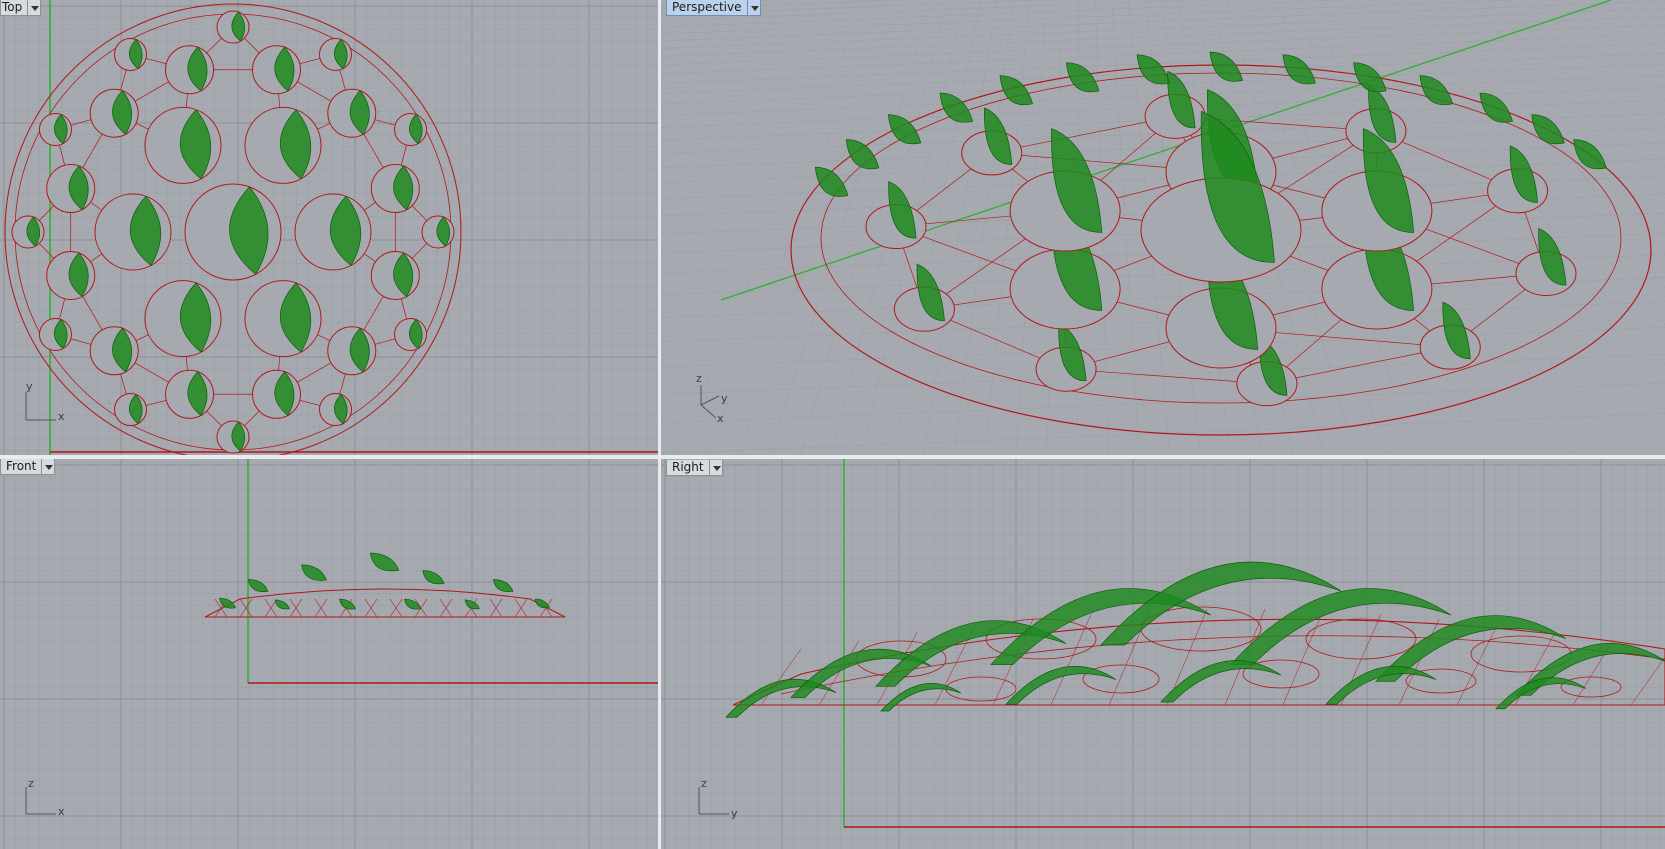 The width and height of the screenshot is (1665, 849). What do you see at coordinates (659, 424) in the screenshot?
I see `viewport-divider-vertical` at bounding box center [659, 424].